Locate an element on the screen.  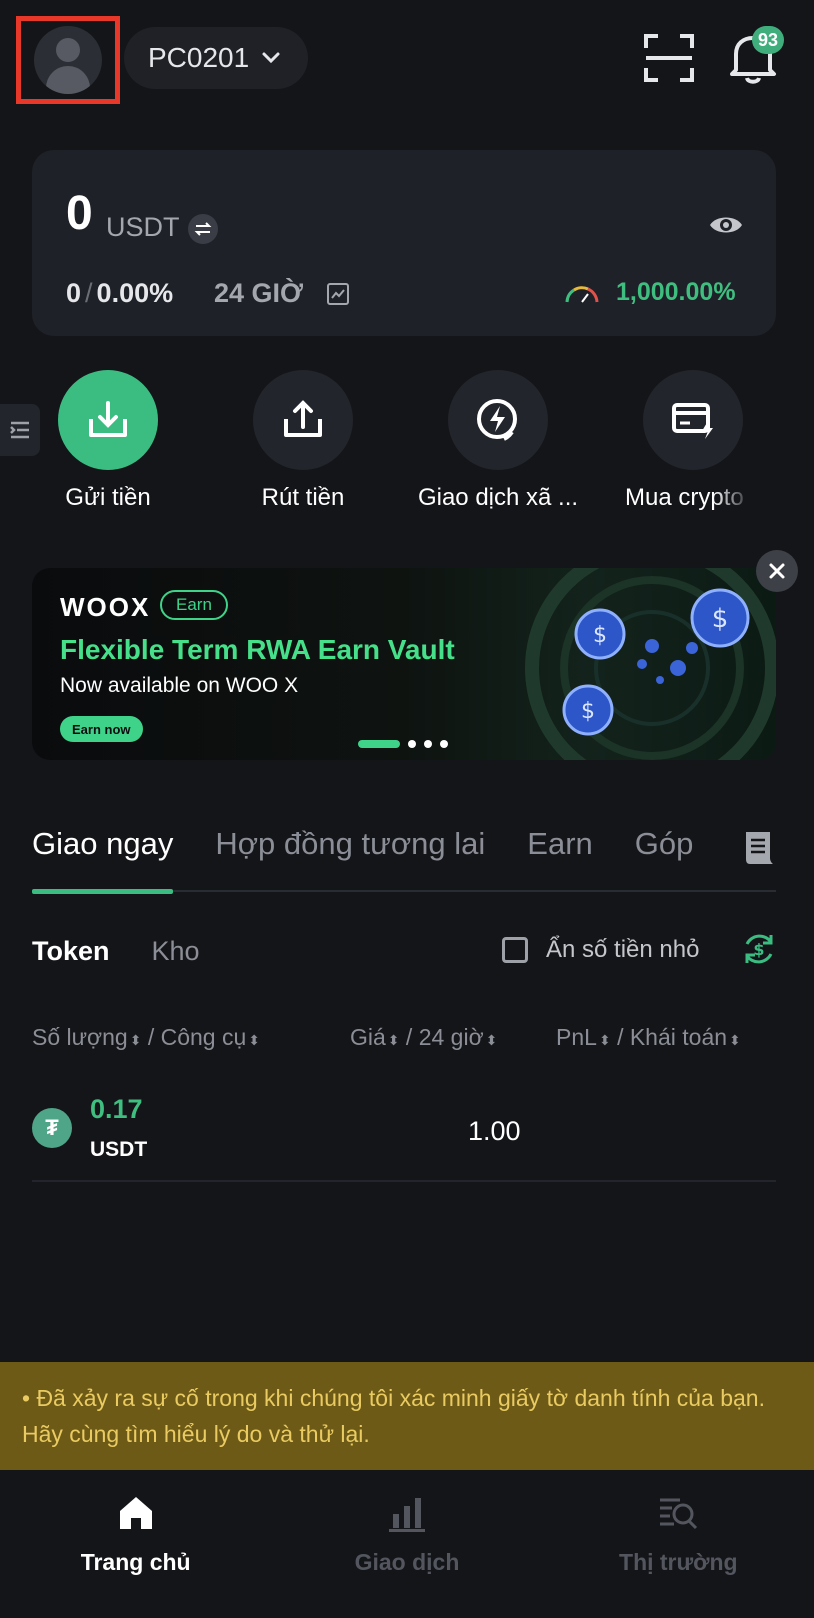
nav-home: Trang chủ is located at coordinates (135, 1544).